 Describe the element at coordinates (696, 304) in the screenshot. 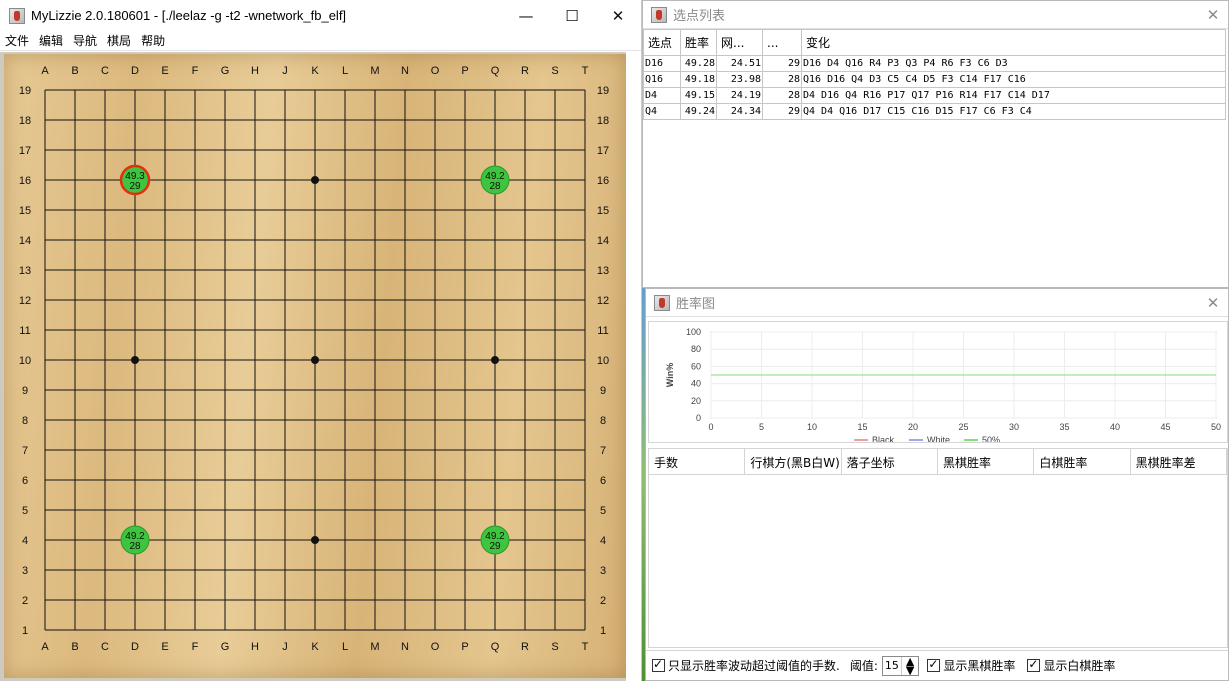

I see `winrate-window-title: 胜率图` at that location.